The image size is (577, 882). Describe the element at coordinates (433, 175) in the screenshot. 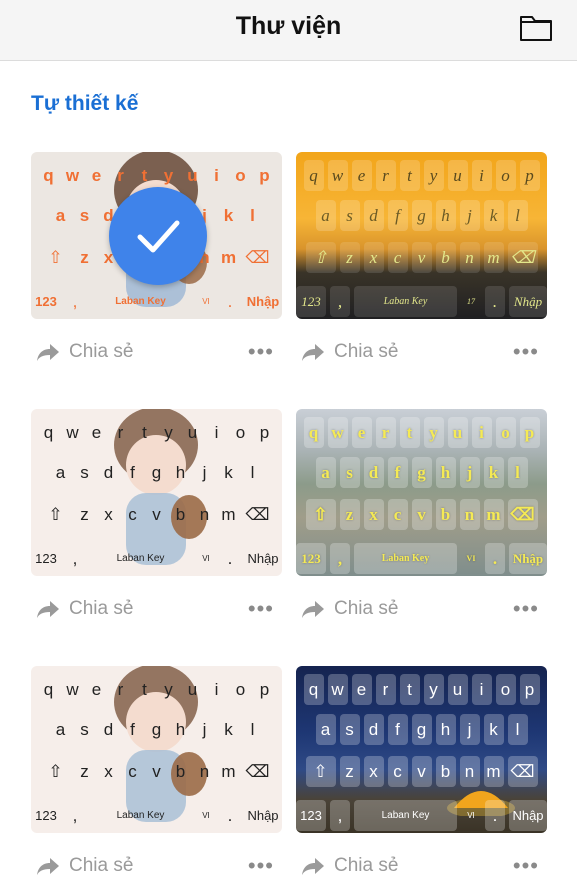

I see `key: y` at that location.